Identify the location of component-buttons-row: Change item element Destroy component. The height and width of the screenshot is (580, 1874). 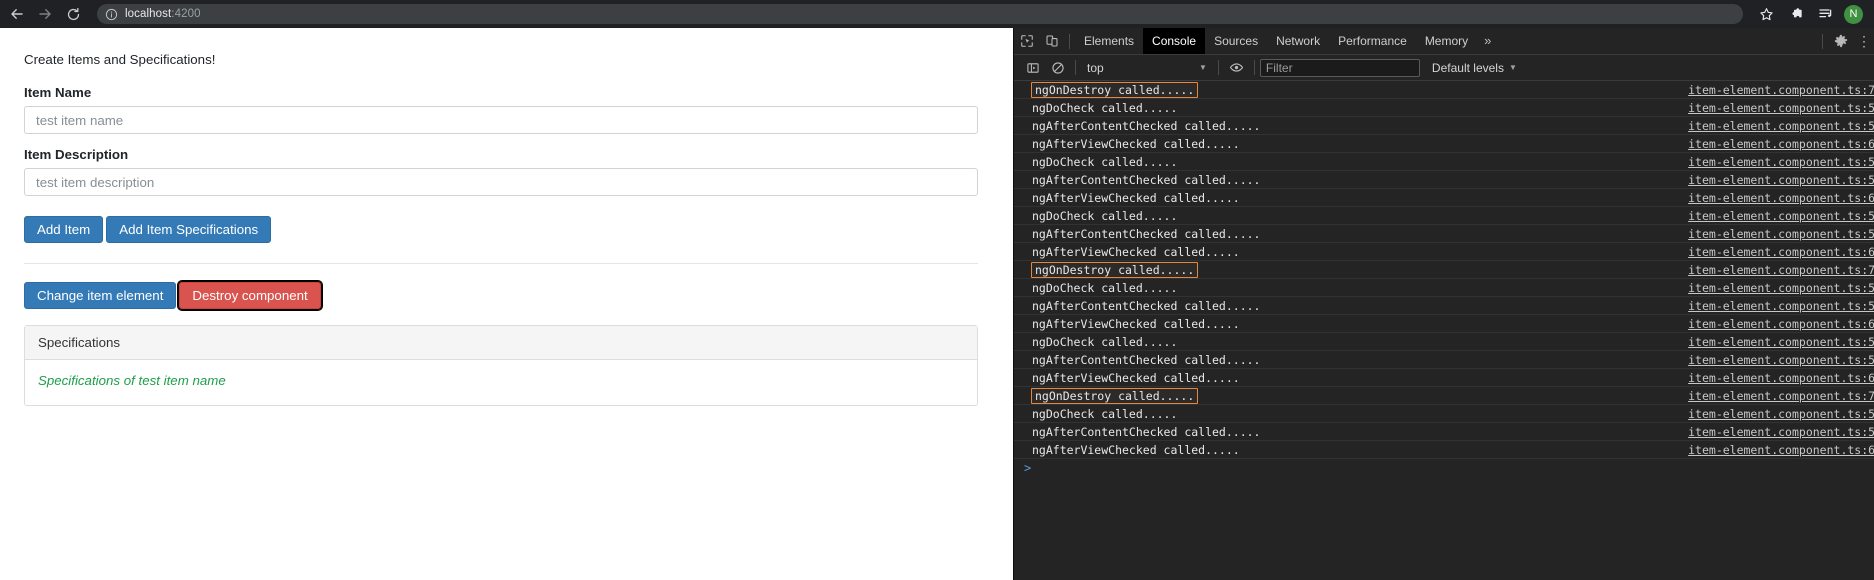
(501, 295).